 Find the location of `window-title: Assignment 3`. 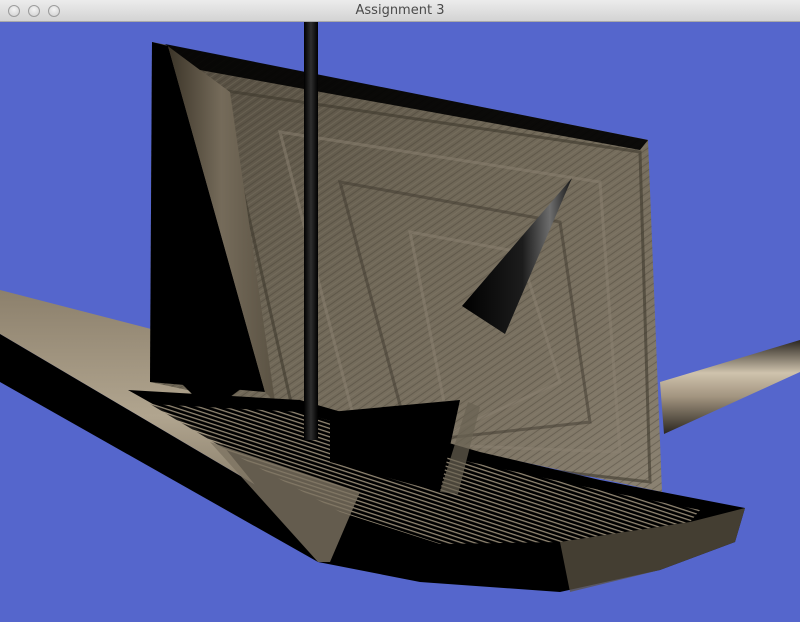

window-title: Assignment 3 is located at coordinates (400, 10).